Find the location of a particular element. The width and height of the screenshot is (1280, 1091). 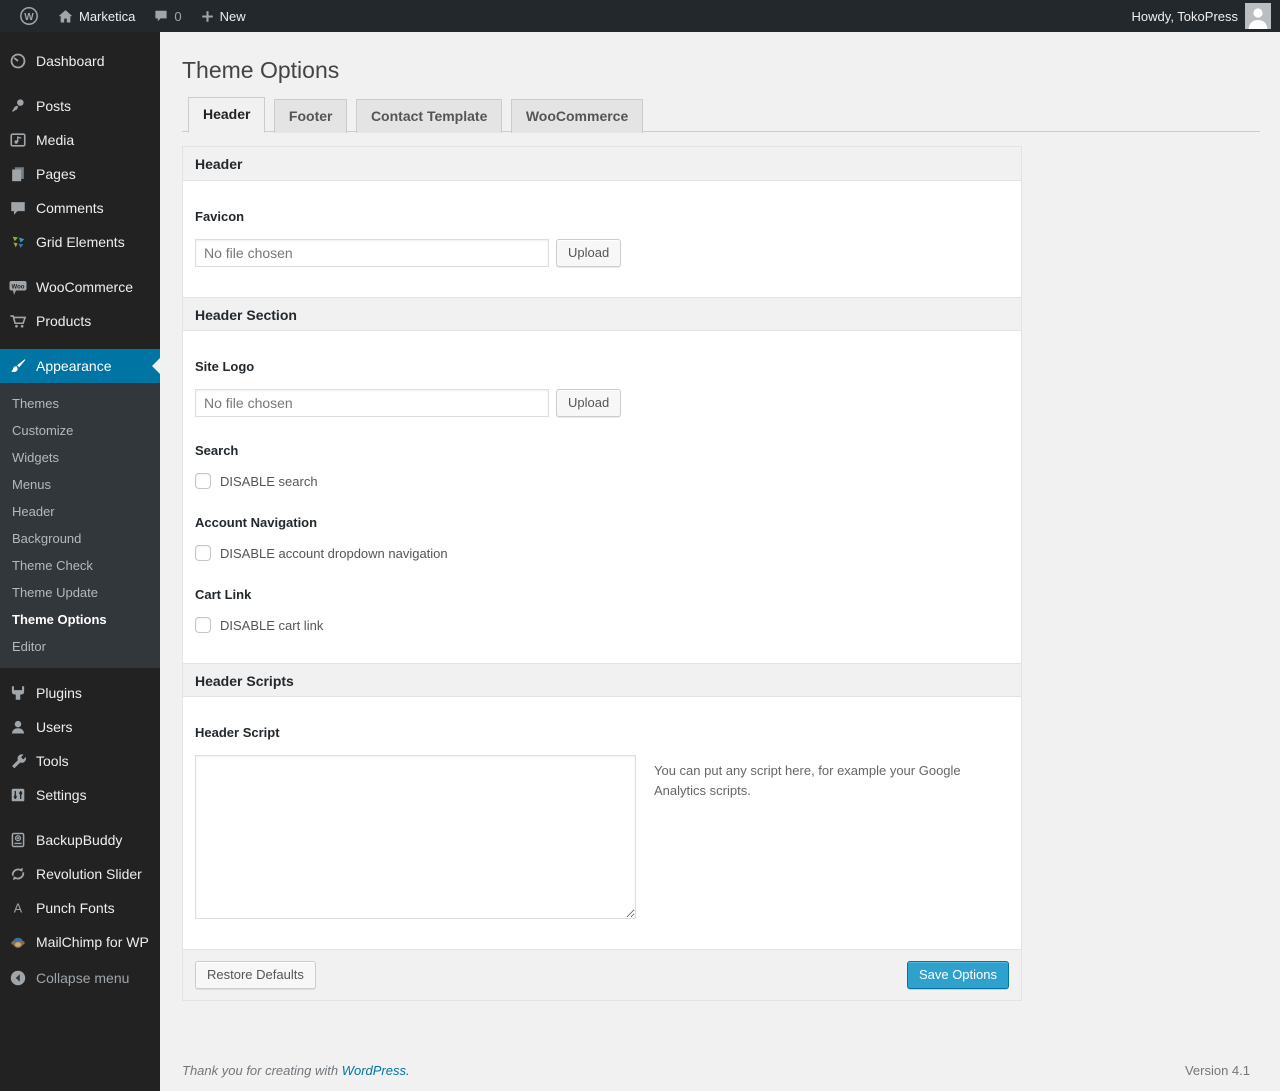

version-text: Version 4.1 is located at coordinates (1217, 1070).